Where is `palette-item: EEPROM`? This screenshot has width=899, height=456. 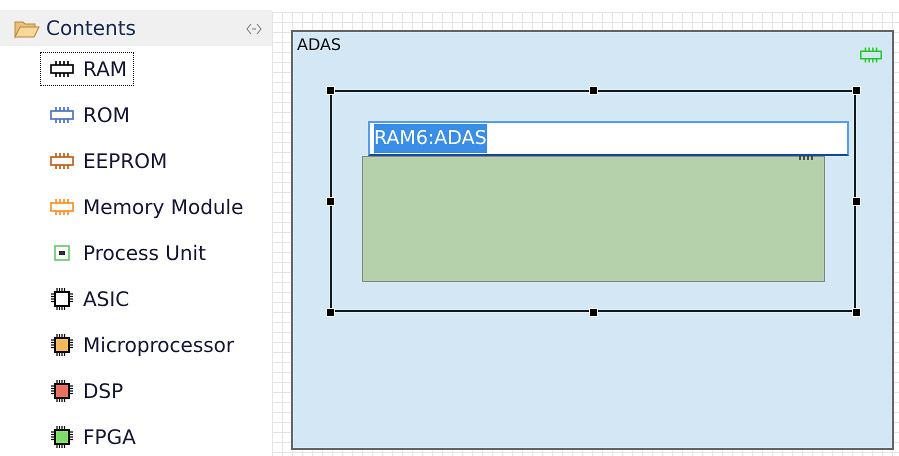 palette-item: EEPROM is located at coordinates (107, 161).